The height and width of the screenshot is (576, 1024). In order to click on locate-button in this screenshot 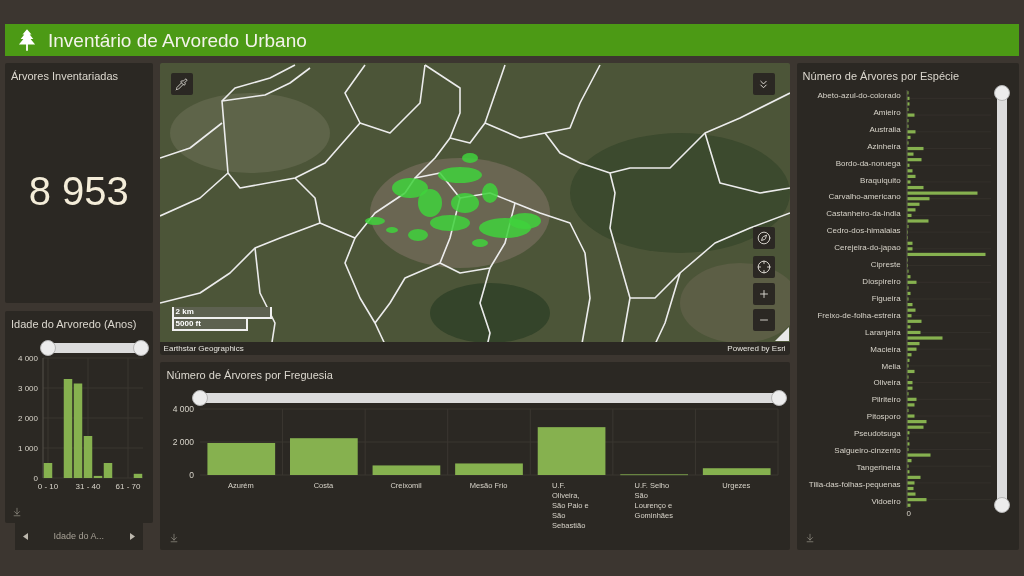, I will do `click(763, 267)`.